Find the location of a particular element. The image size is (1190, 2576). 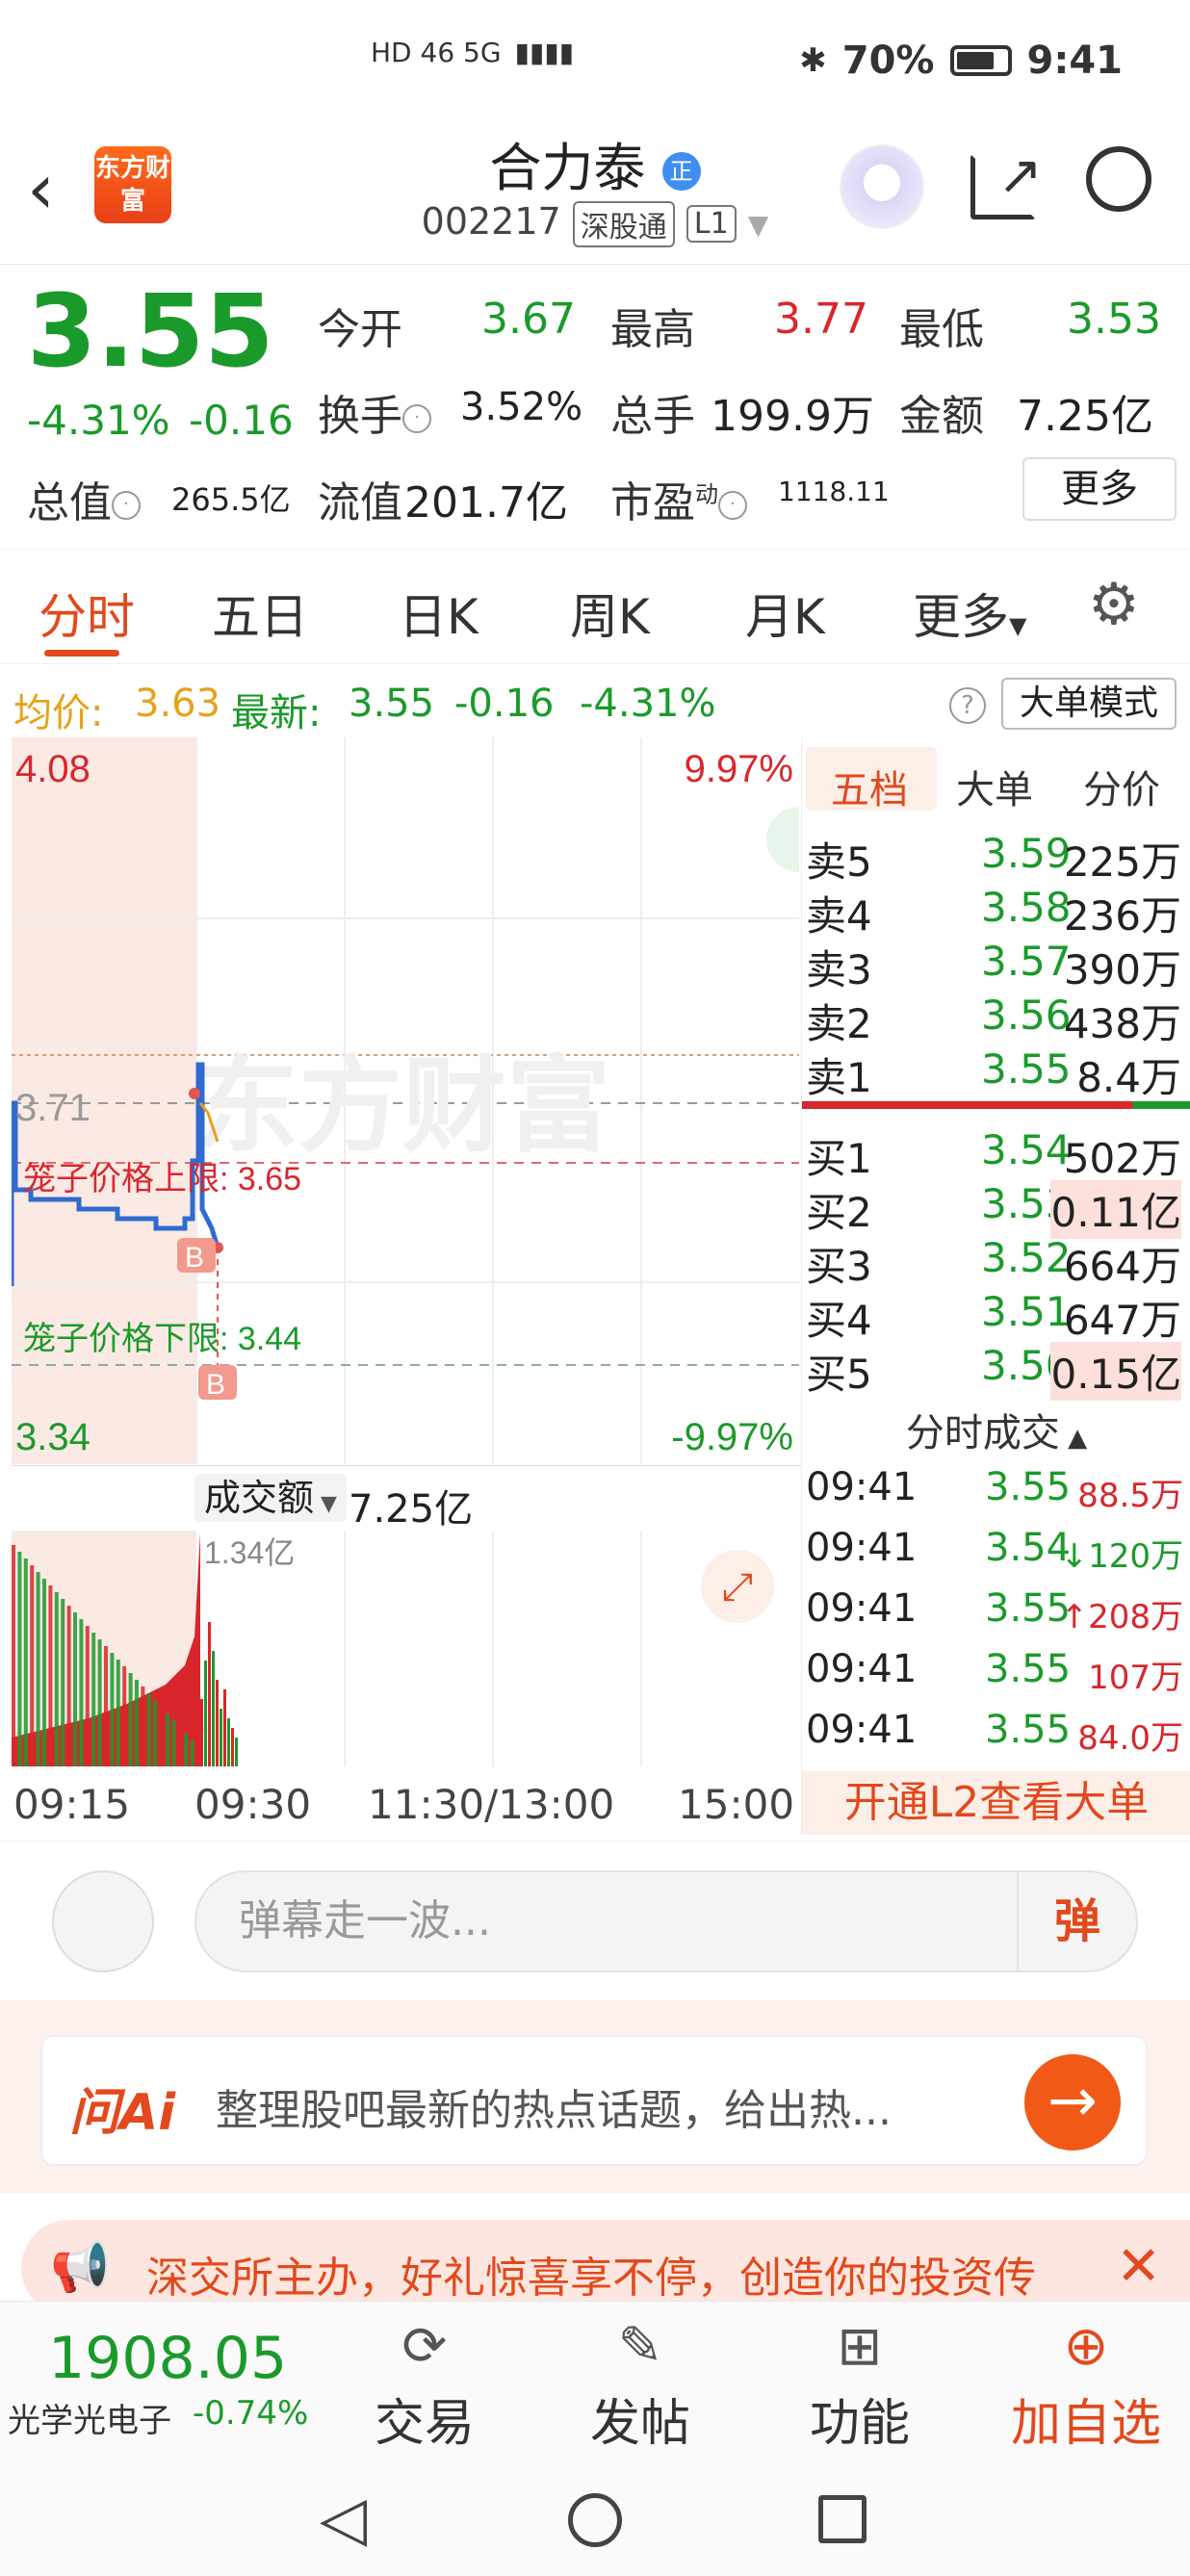

trade-volume: ↑208万 is located at coordinates (1122, 1614).